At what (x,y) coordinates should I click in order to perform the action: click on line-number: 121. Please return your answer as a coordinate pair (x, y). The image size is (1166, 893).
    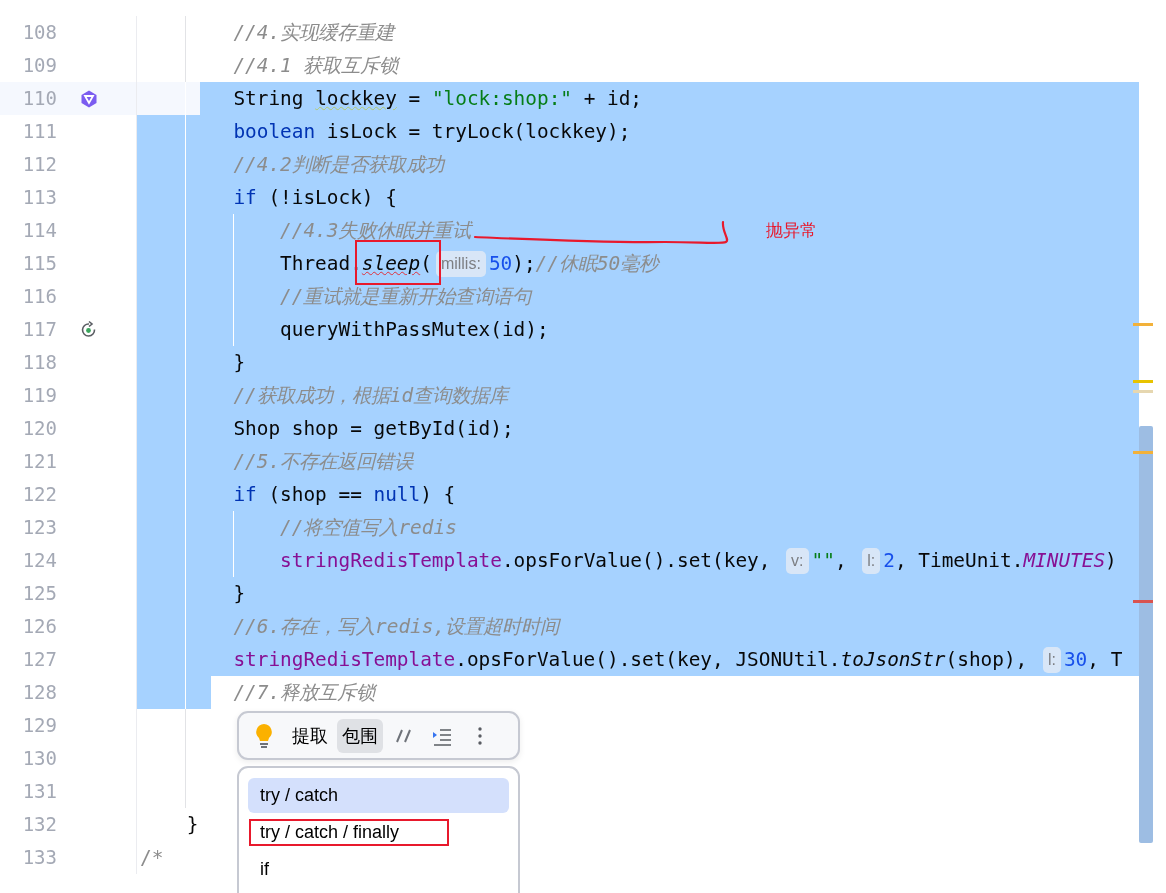
    Looking at the image, I should click on (39, 461).